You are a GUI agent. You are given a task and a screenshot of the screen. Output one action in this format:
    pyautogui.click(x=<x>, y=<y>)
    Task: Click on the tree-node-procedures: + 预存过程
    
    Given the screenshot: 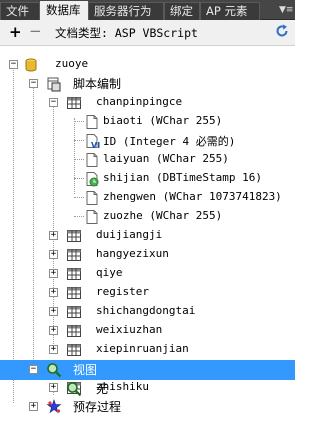 What is the action you would take?
    pyautogui.click(x=147, y=406)
    